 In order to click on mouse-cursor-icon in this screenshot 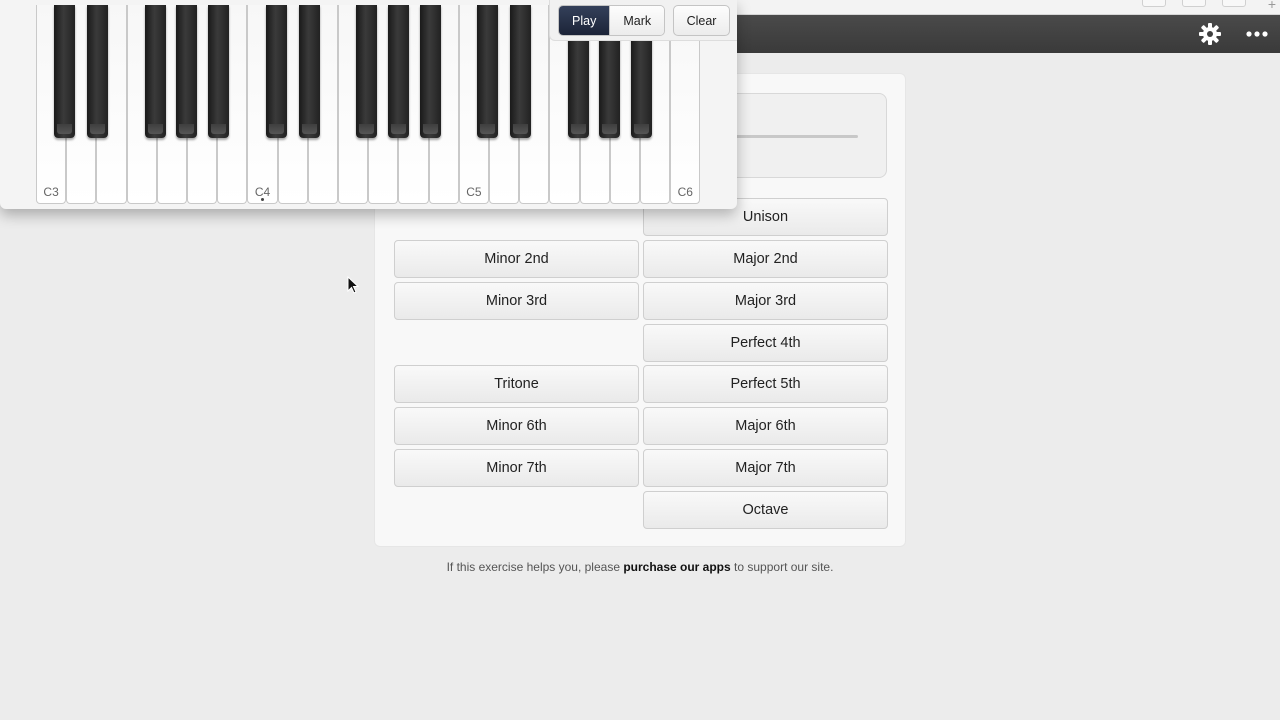, I will do `click(353, 285)`.